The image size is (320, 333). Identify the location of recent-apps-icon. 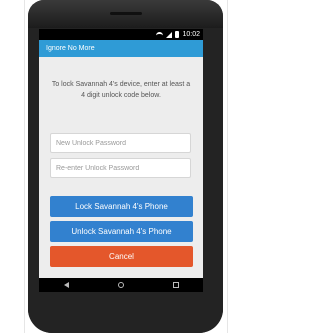
(175, 285).